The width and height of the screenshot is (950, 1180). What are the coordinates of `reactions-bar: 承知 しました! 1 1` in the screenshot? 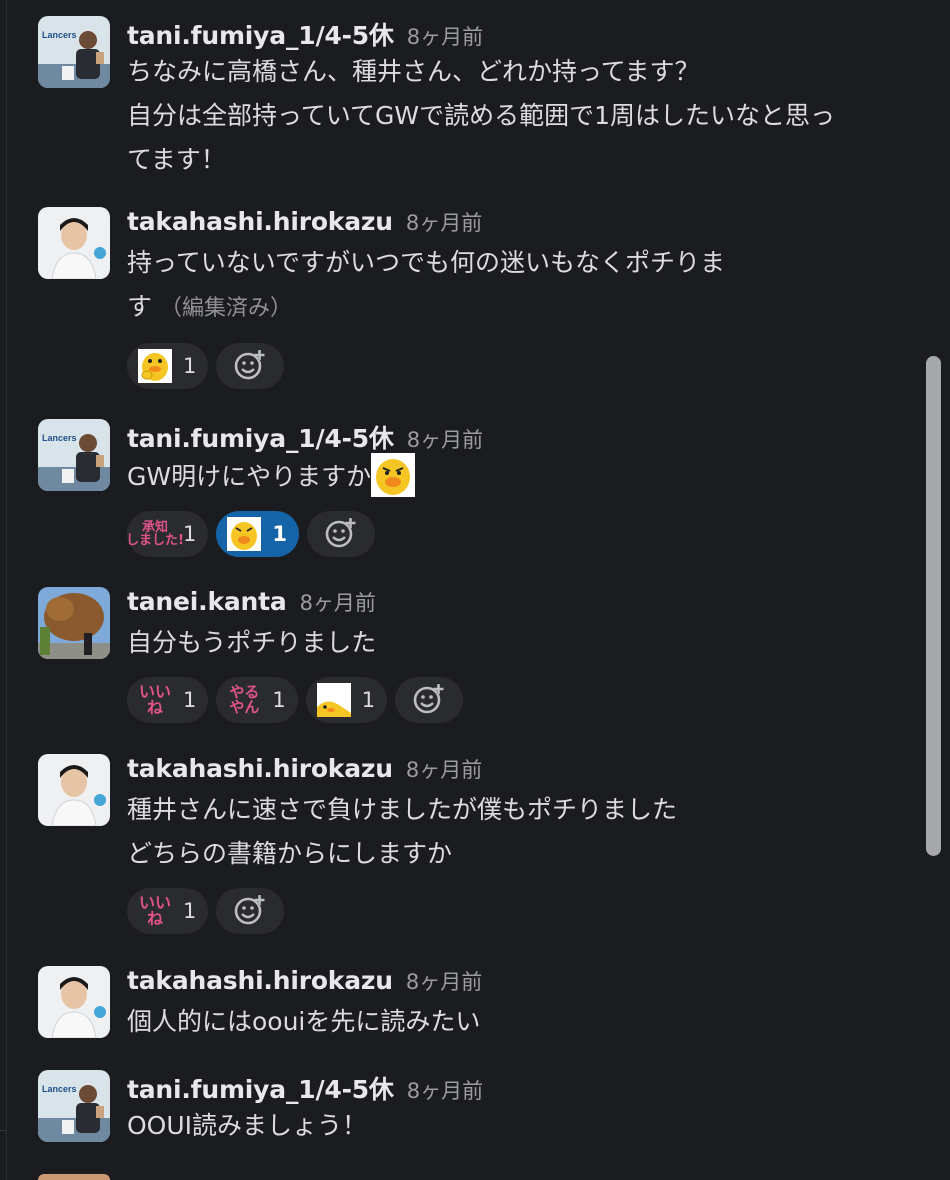 It's located at (521, 534).